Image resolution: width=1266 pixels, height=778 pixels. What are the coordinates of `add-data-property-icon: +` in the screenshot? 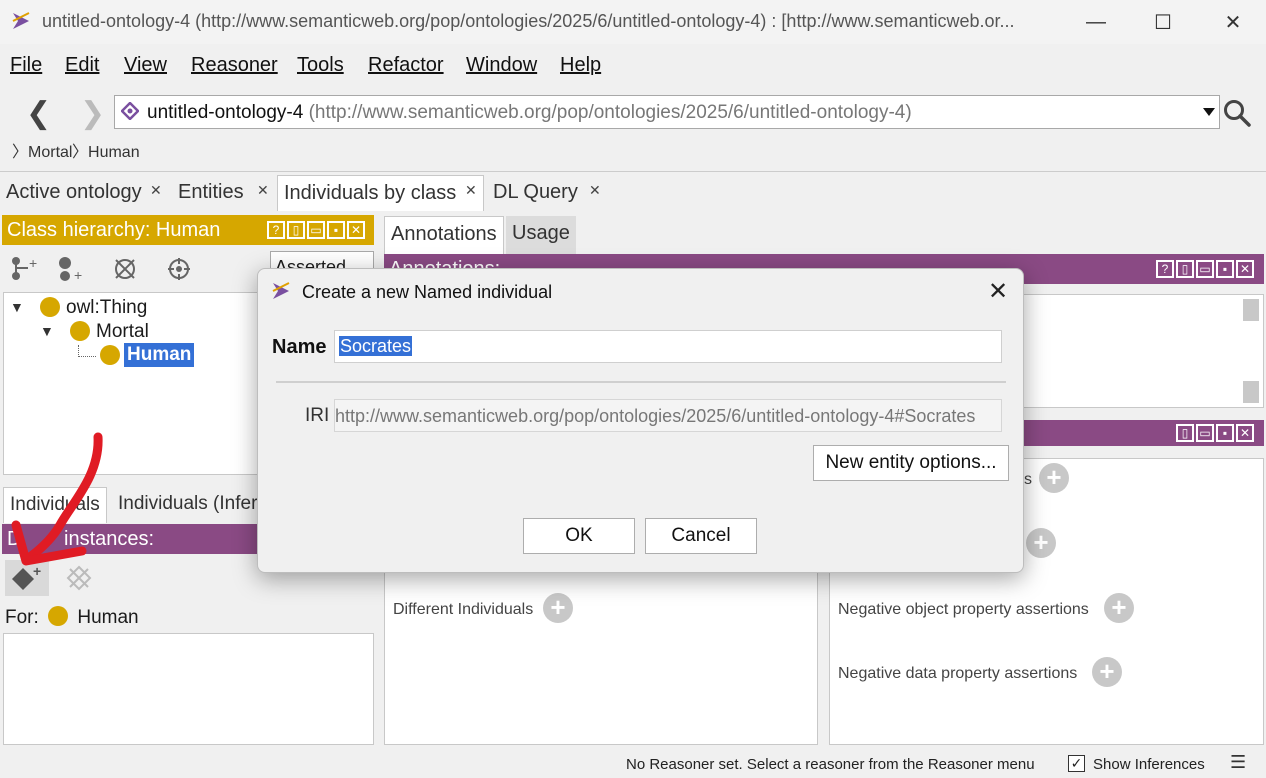 It's located at (1041, 543).